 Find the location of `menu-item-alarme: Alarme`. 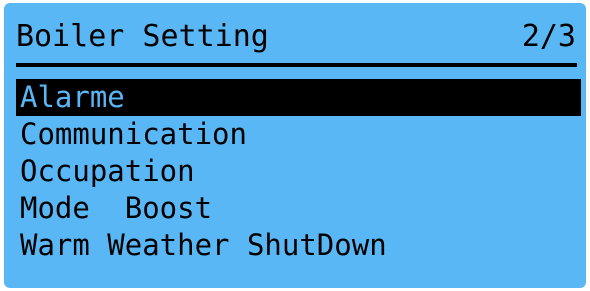

menu-item-alarme: Alarme is located at coordinates (298, 97).